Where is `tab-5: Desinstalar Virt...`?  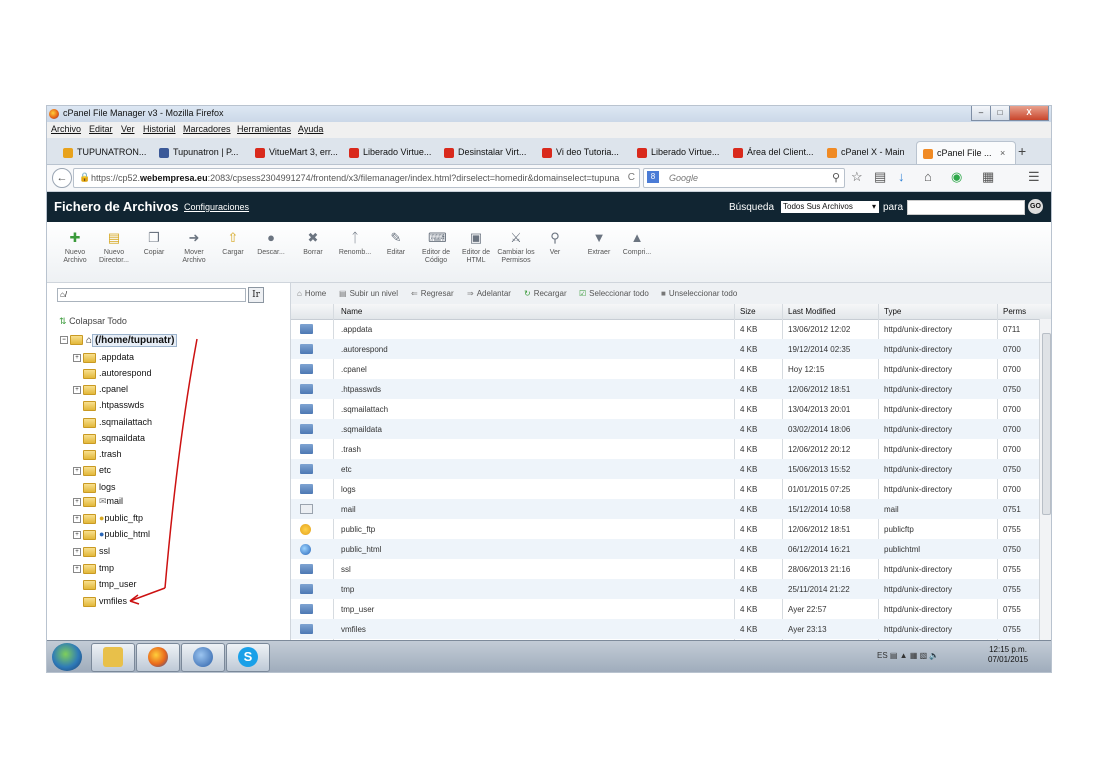
tab-5: Desinstalar Virt... is located at coordinates (487, 152).